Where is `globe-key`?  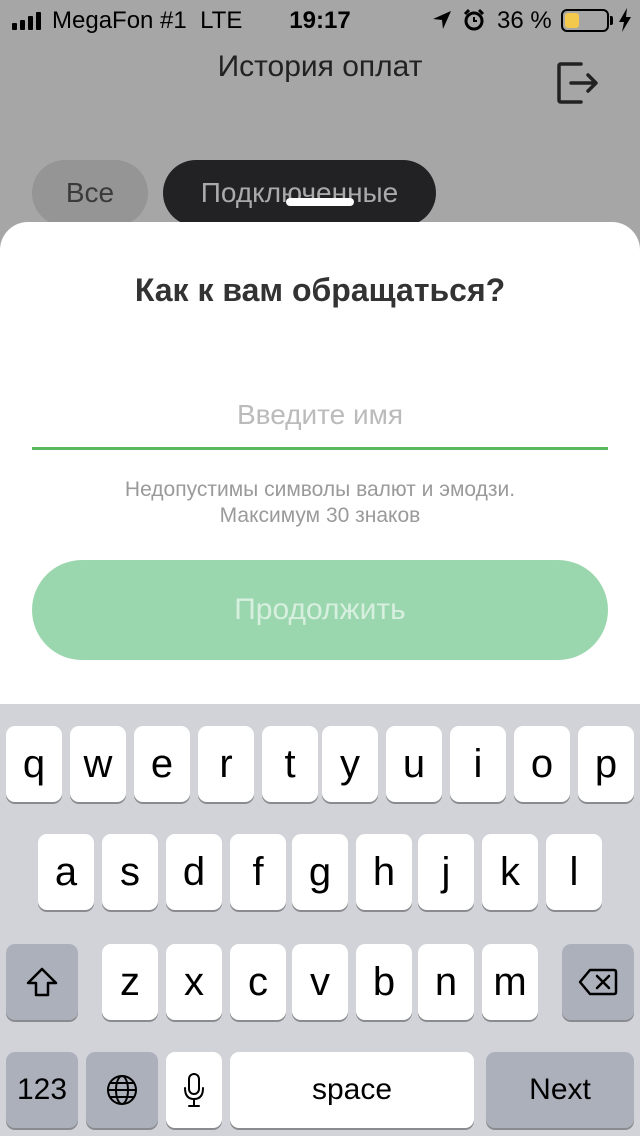
globe-key is located at coordinates (122, 1090).